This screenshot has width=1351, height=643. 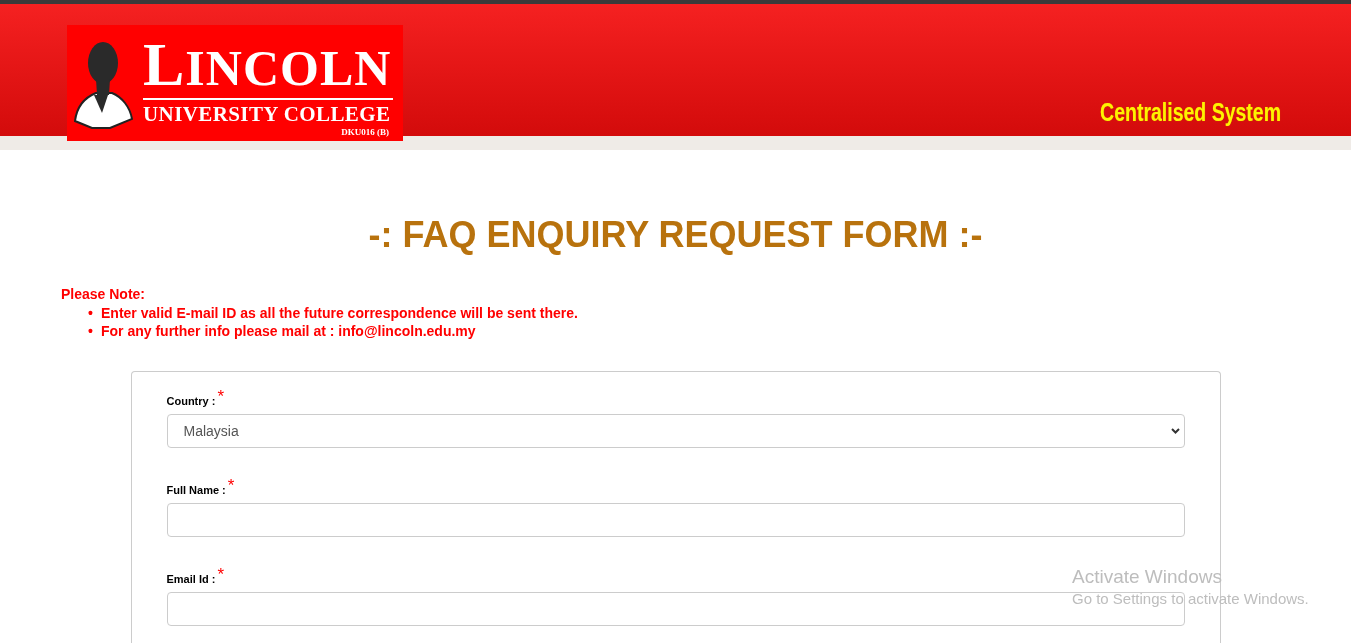 What do you see at coordinates (1175, 431) in the screenshot?
I see `chevron-down-icon` at bounding box center [1175, 431].